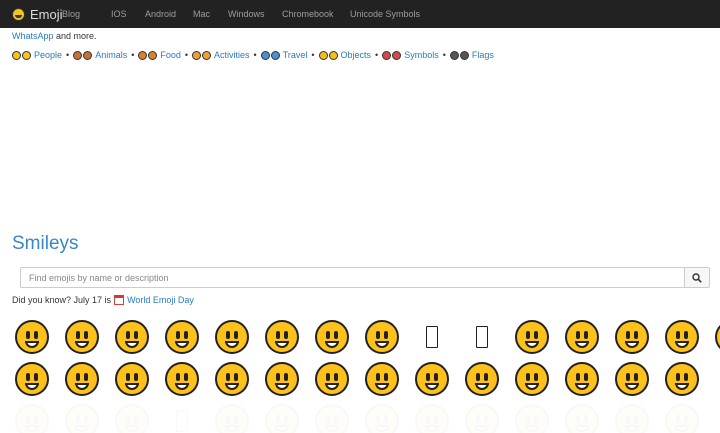 The image size is (720, 433). I want to click on kissing-face-closed-eyes-icon, so click(382, 379).